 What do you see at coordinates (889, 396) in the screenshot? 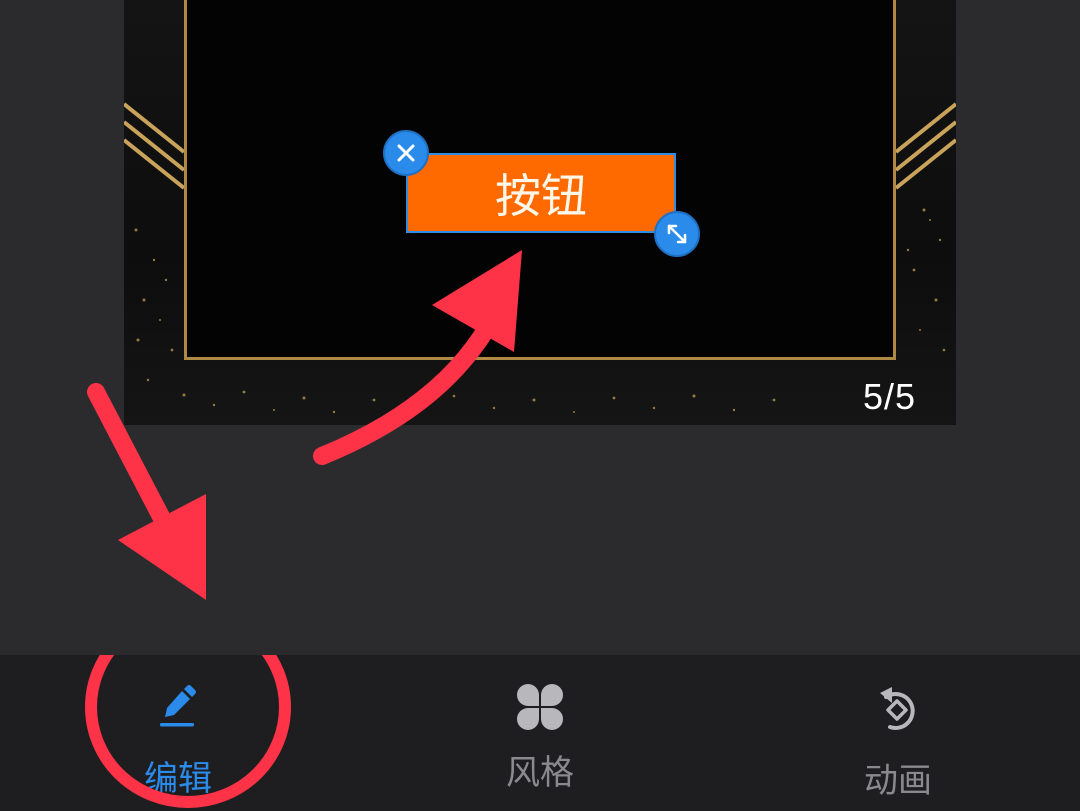
I see `page-indicator: 5/5` at bounding box center [889, 396].